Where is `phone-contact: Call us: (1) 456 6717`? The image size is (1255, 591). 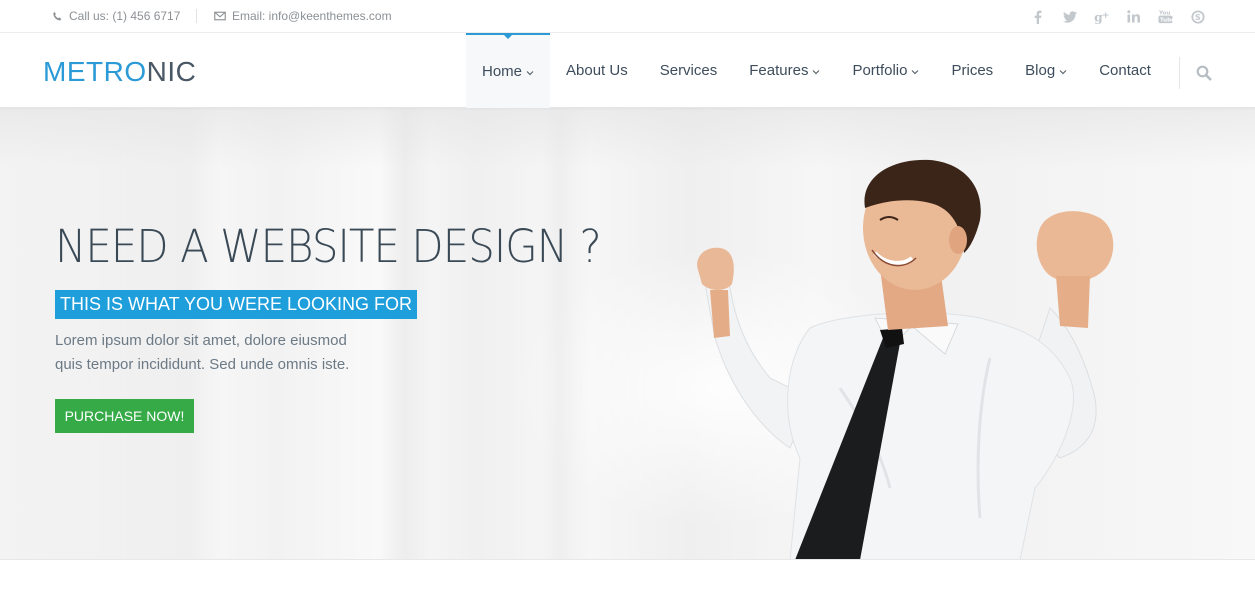 phone-contact: Call us: (1) 456 6717 is located at coordinates (116, 16).